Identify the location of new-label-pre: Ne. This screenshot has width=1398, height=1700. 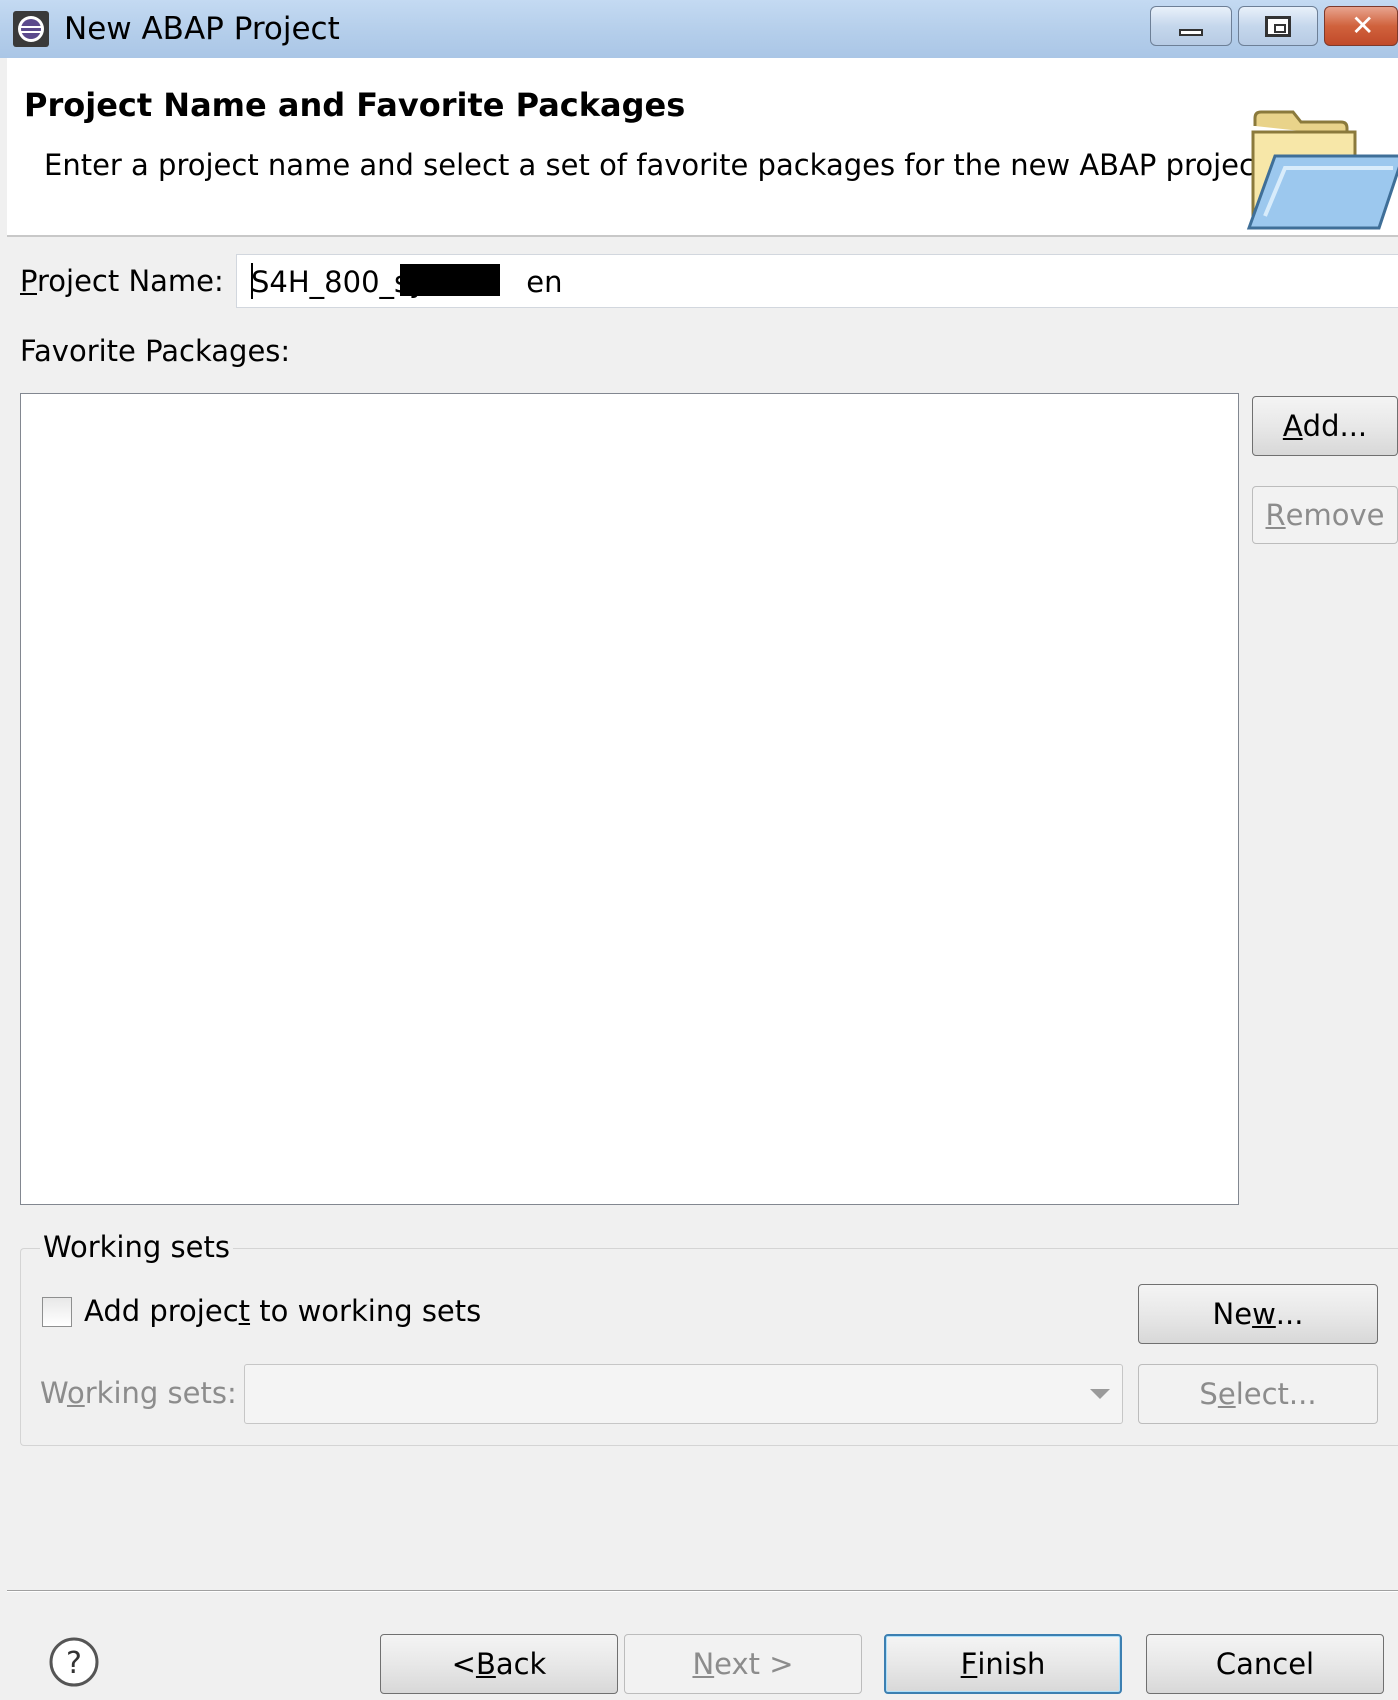
(1232, 1314).